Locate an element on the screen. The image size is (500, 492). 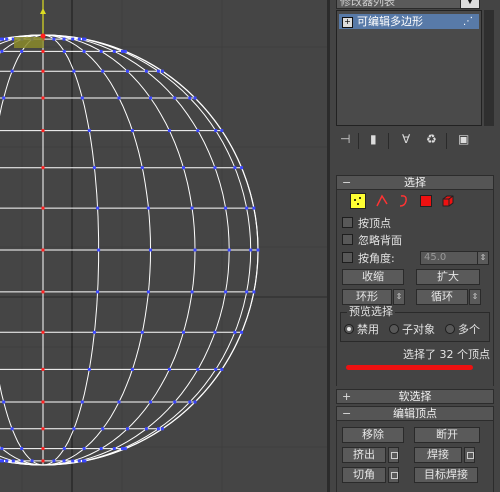
preview-off-radio is located at coordinates (349, 329).